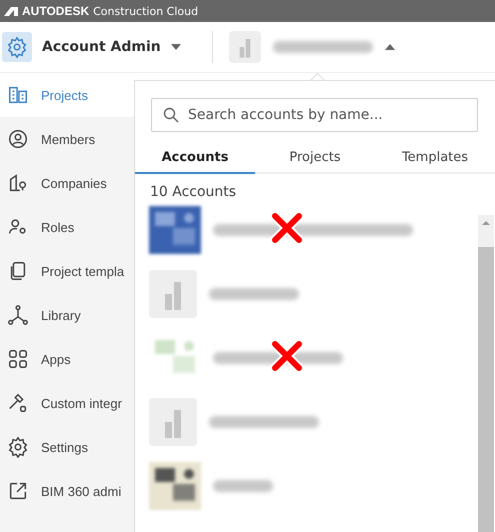  Describe the element at coordinates (145, 11) in the screenshot. I see `product-name: Construction Cloud` at that location.